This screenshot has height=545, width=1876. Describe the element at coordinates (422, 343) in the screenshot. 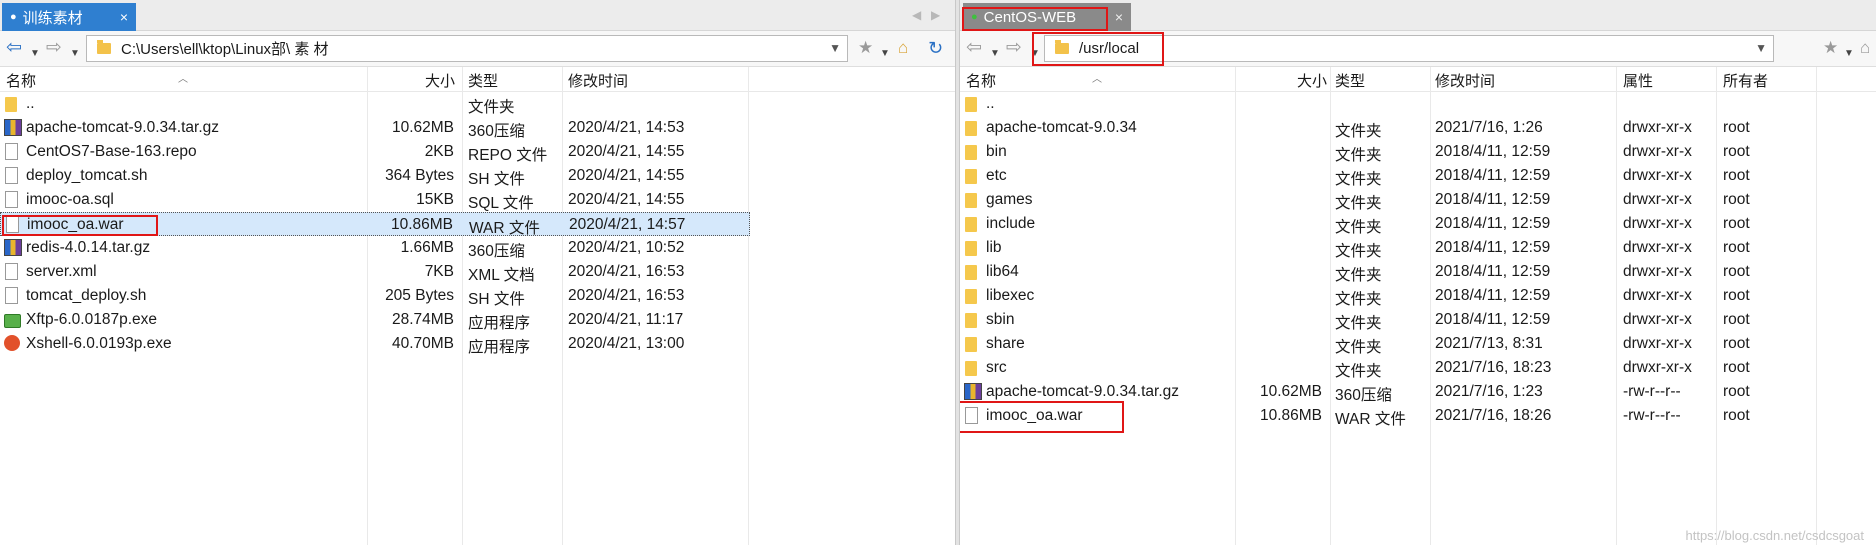

I see `file-size: 40.70MB` at that location.